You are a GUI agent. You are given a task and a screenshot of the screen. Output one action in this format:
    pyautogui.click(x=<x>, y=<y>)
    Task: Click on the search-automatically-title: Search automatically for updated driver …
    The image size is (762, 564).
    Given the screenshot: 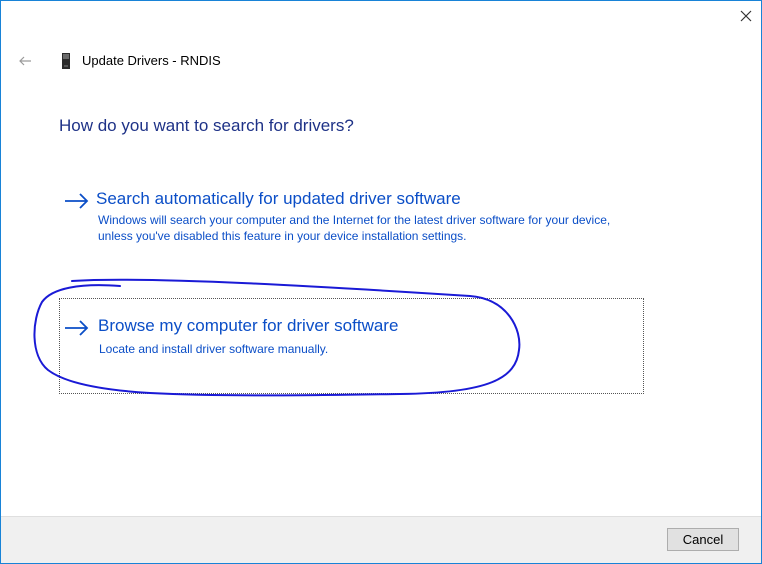 What is the action you would take?
    pyautogui.click(x=278, y=198)
    